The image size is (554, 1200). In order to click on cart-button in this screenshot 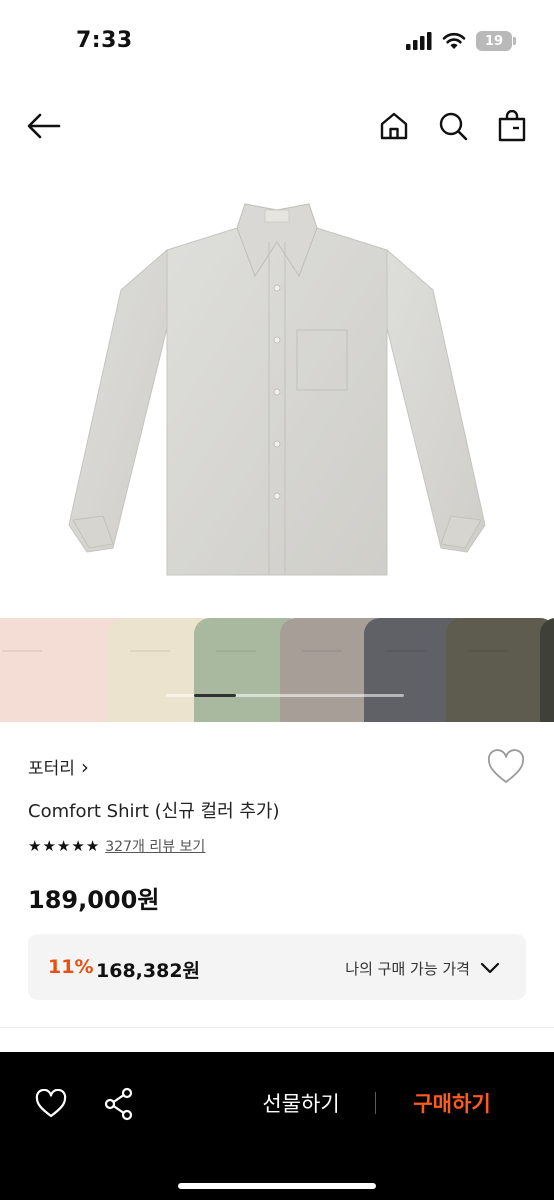, I will do `click(512, 126)`.